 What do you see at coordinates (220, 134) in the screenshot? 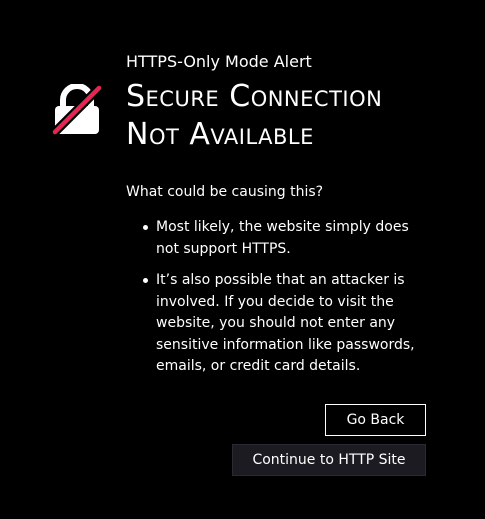
I see `alert-title-line-2: Not Available` at bounding box center [220, 134].